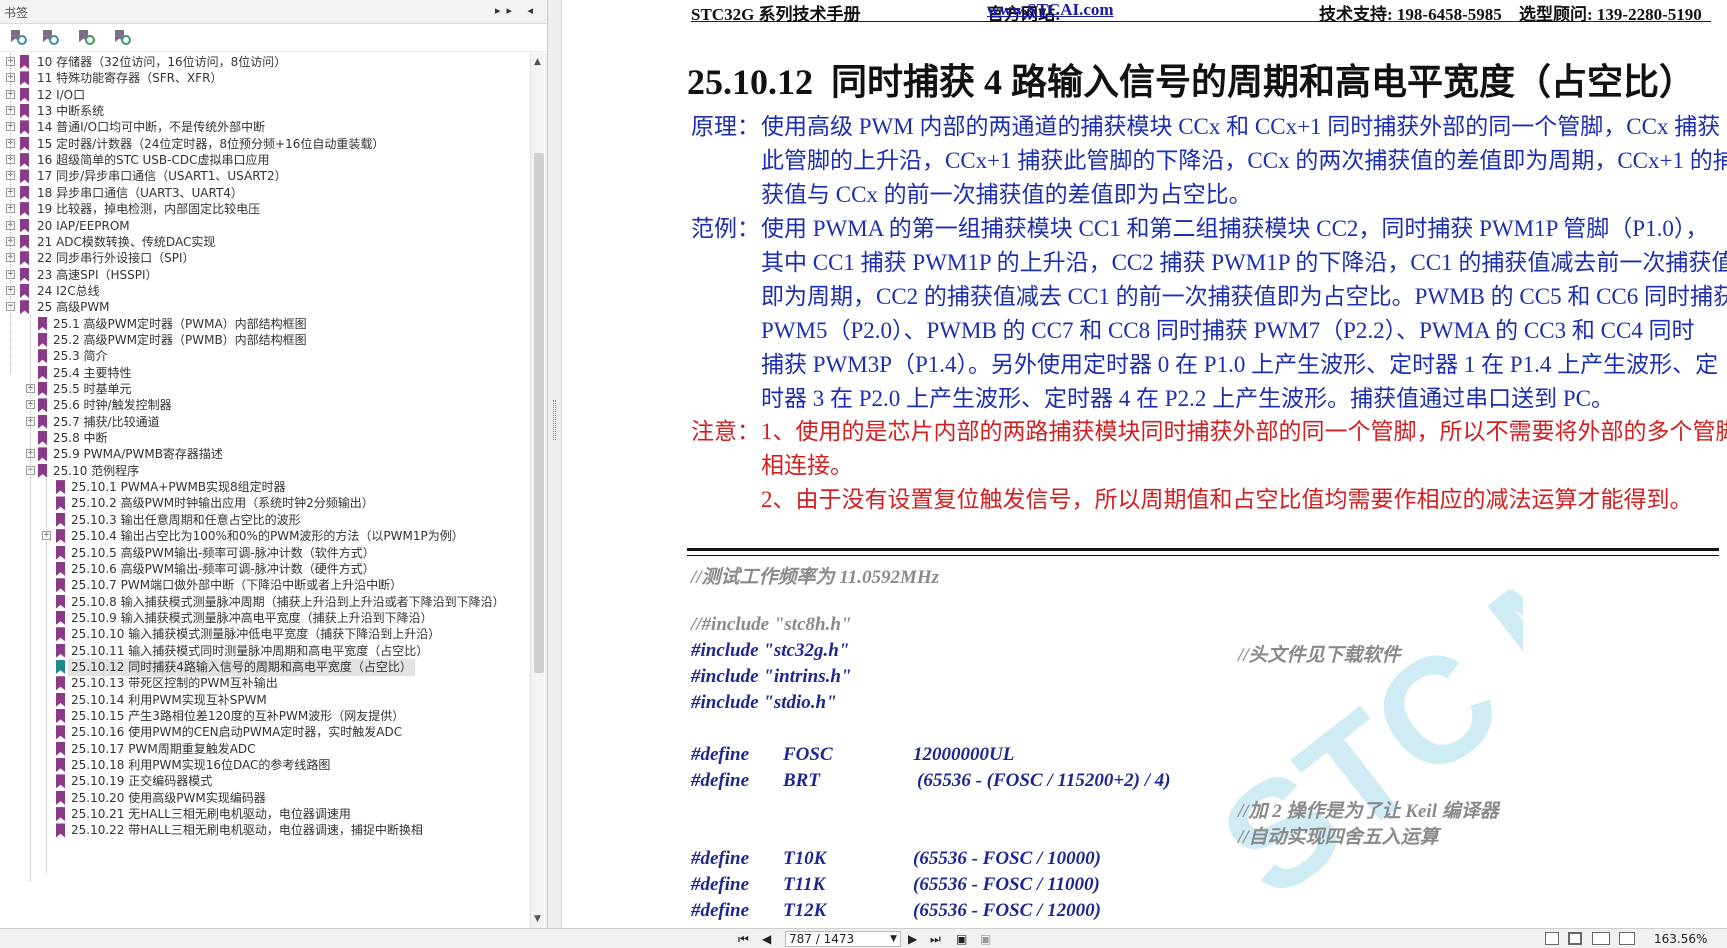 The width and height of the screenshot is (1727, 948). What do you see at coordinates (265, 258) in the screenshot?
I see `bookmark-item: +22 同步串行外设接口（SPI）` at bounding box center [265, 258].